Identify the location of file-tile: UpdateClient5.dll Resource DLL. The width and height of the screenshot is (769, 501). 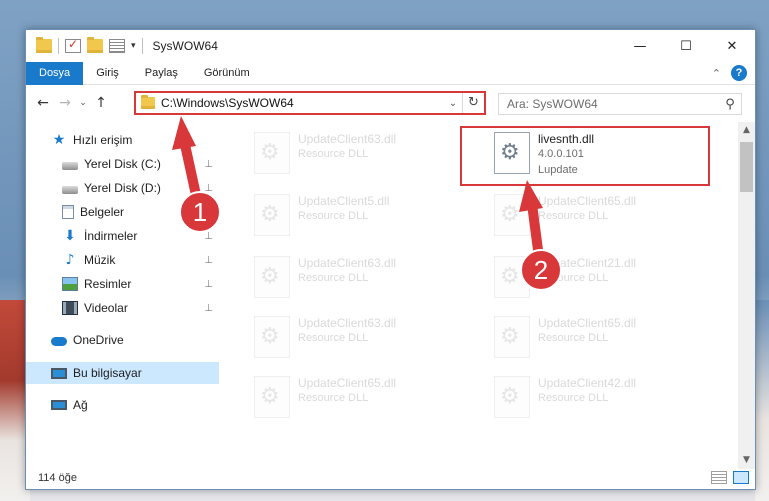
(358, 216).